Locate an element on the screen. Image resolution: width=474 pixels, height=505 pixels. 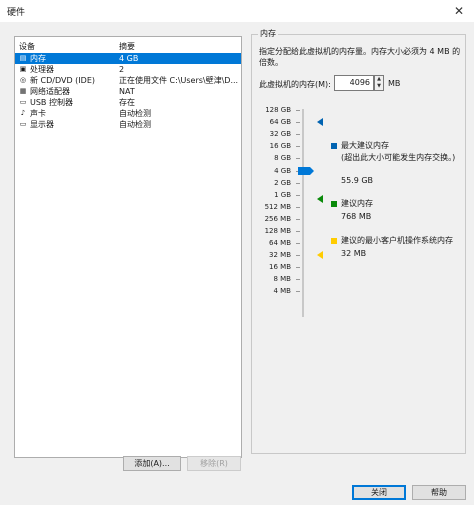
cd-icon: ◎ is located at coordinates (23, 80).